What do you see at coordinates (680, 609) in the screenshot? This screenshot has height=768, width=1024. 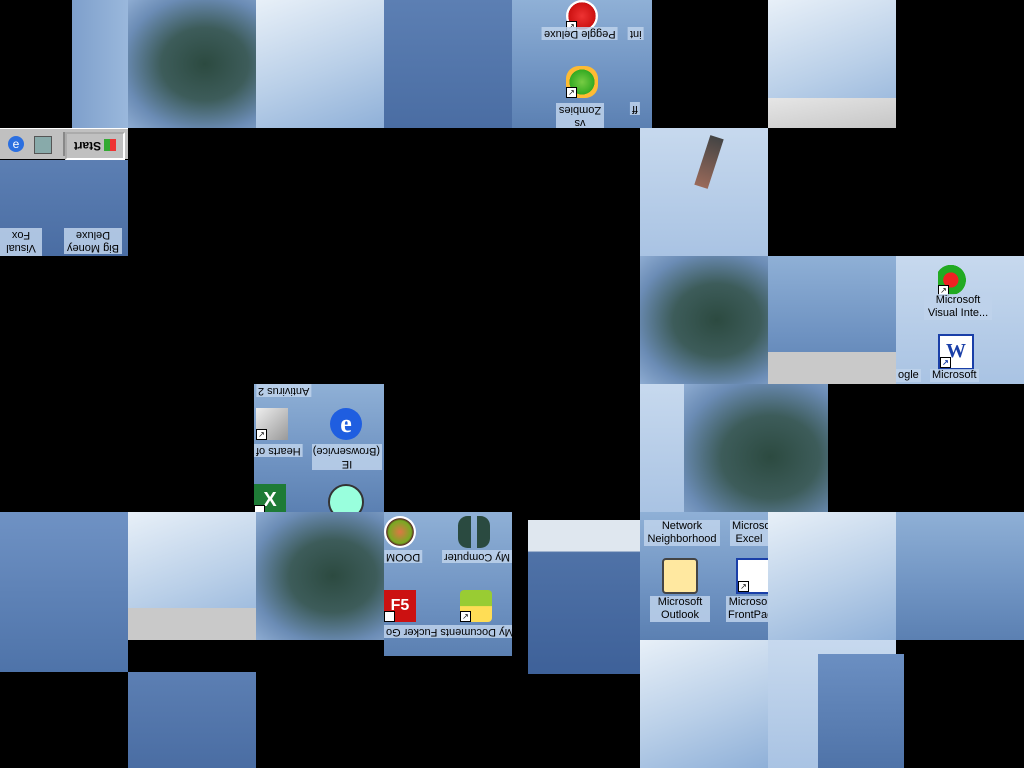 I see `outlook-label: Microsoft Outlook` at bounding box center [680, 609].